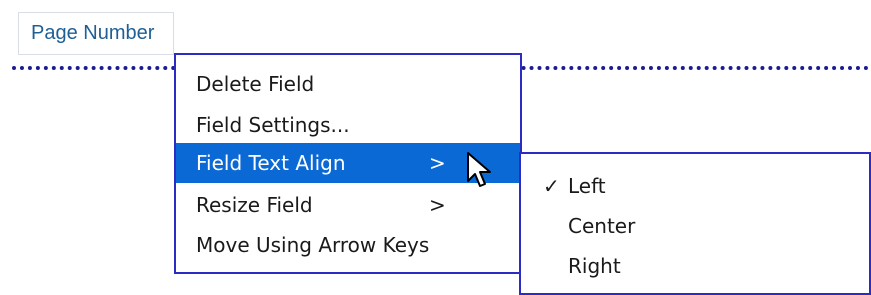  I want to click on submenu-item-label: Center, so click(602, 226).